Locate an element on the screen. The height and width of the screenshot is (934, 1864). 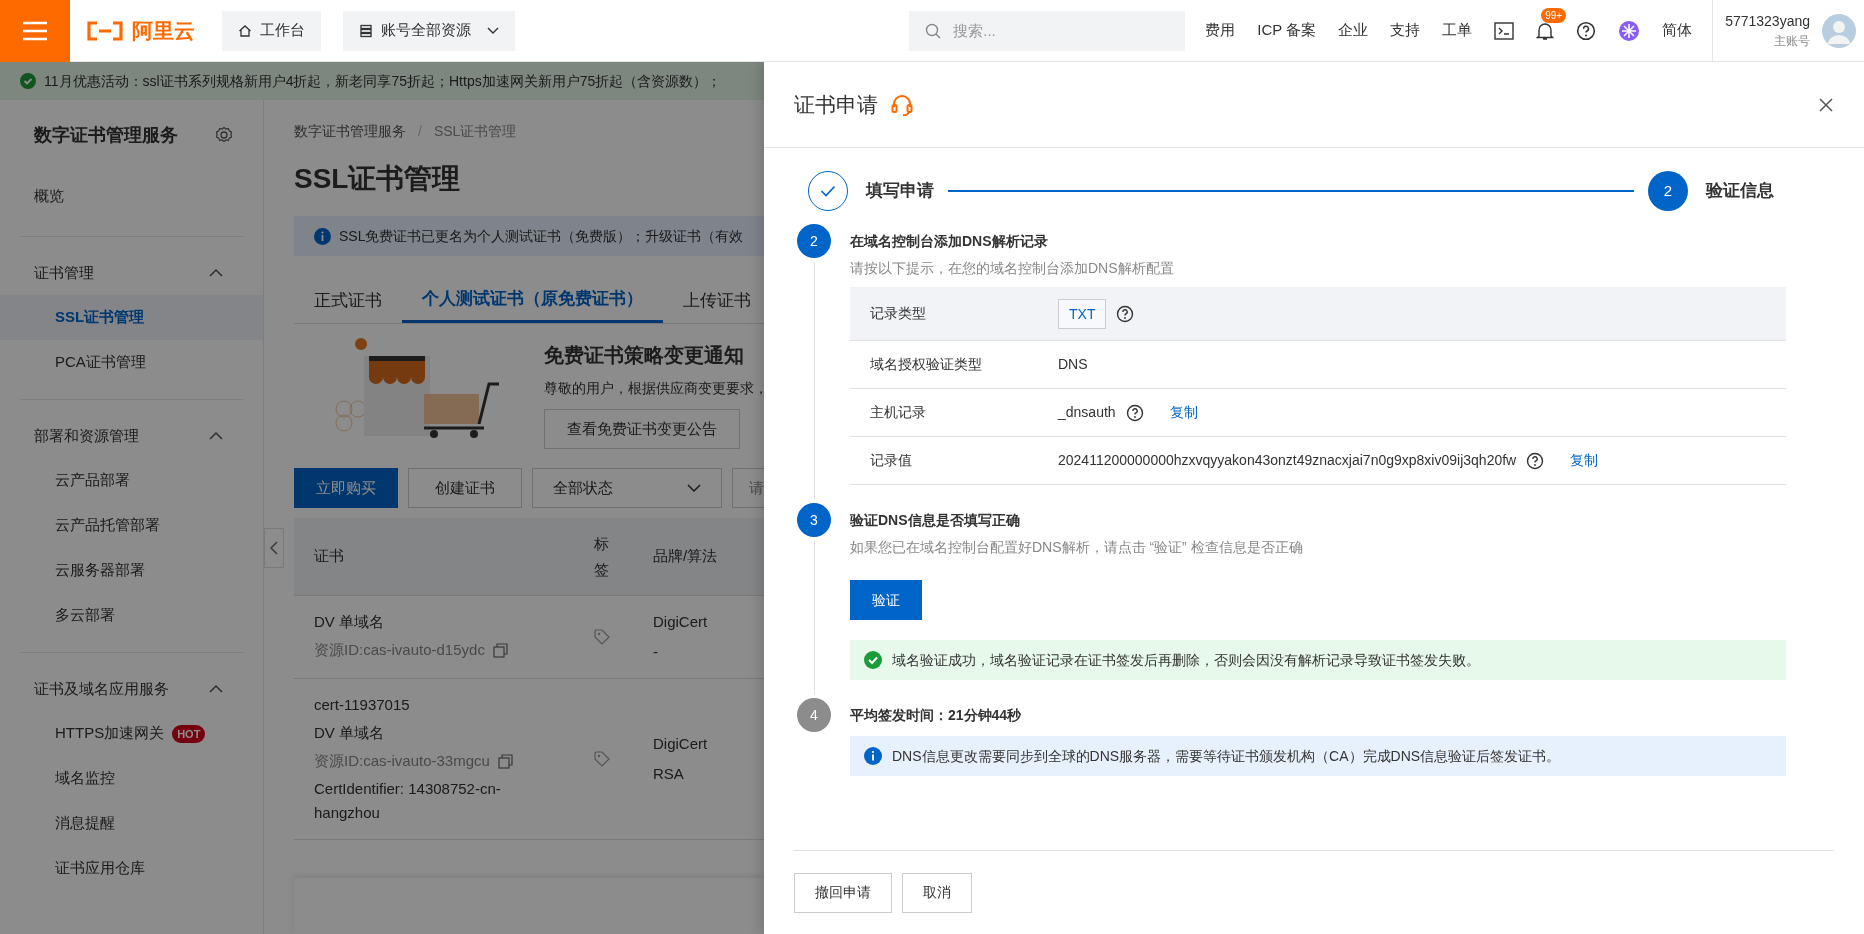
top-link: 支持 is located at coordinates (1405, 30).